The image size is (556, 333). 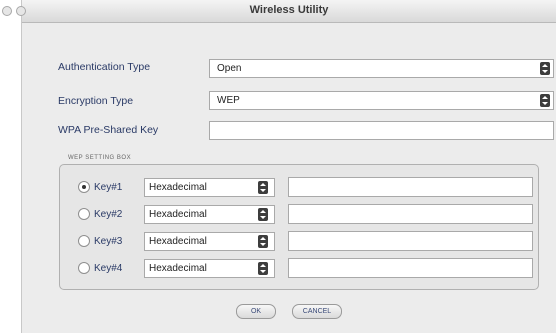 I want to click on wep-key-row-4: Key#4 Hexadecimal, so click(x=300, y=269).